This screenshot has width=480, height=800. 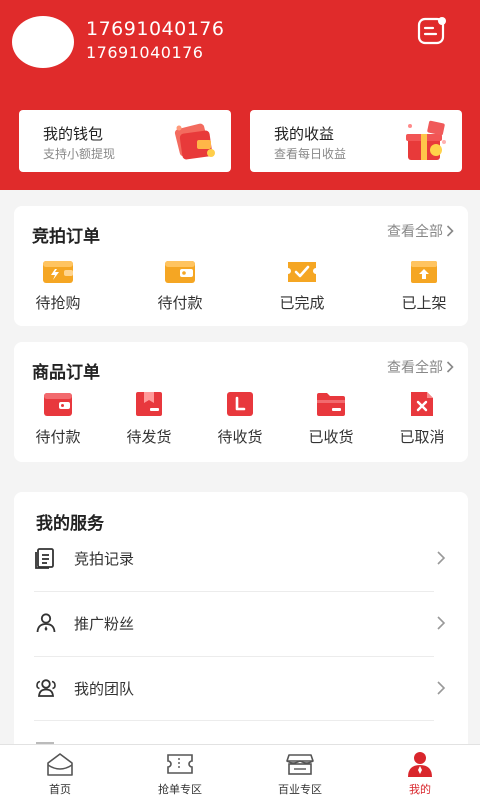 What do you see at coordinates (420, 789) in the screenshot?
I see `tab-mine-label: 我的` at bounding box center [420, 789].